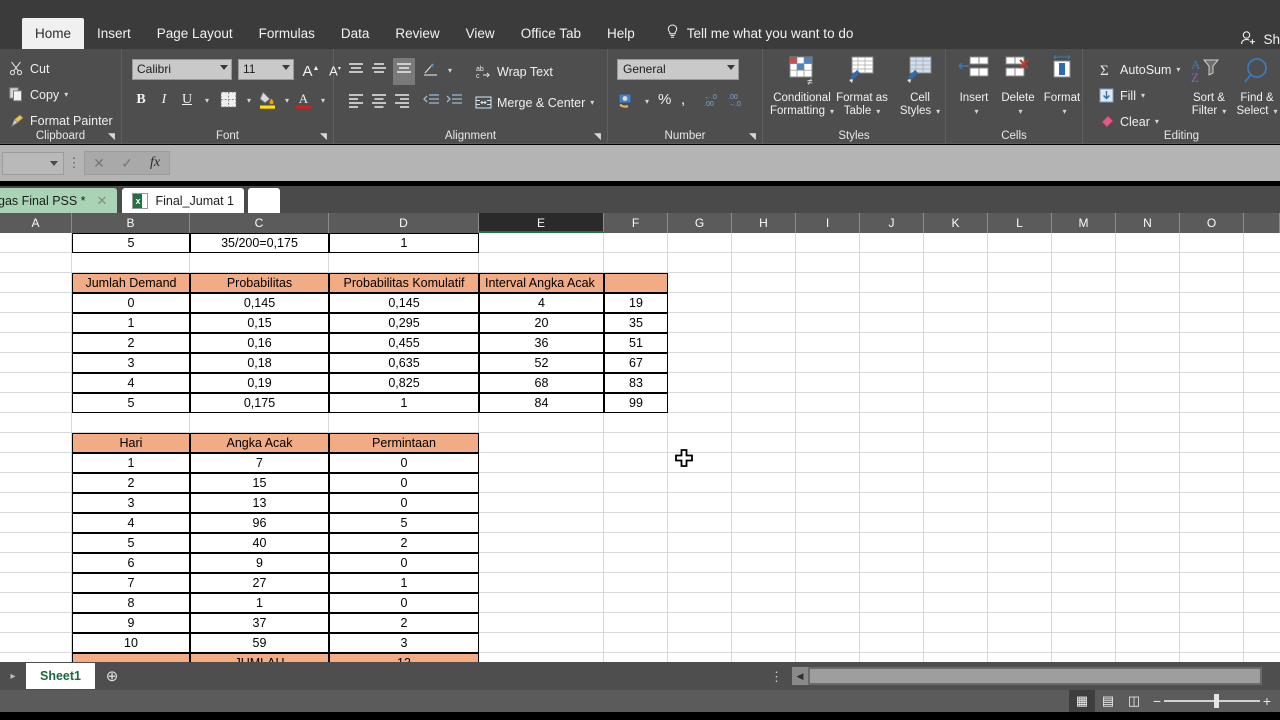  What do you see at coordinates (636, 363) in the screenshot?
I see `table-data-cell: 67` at bounding box center [636, 363].